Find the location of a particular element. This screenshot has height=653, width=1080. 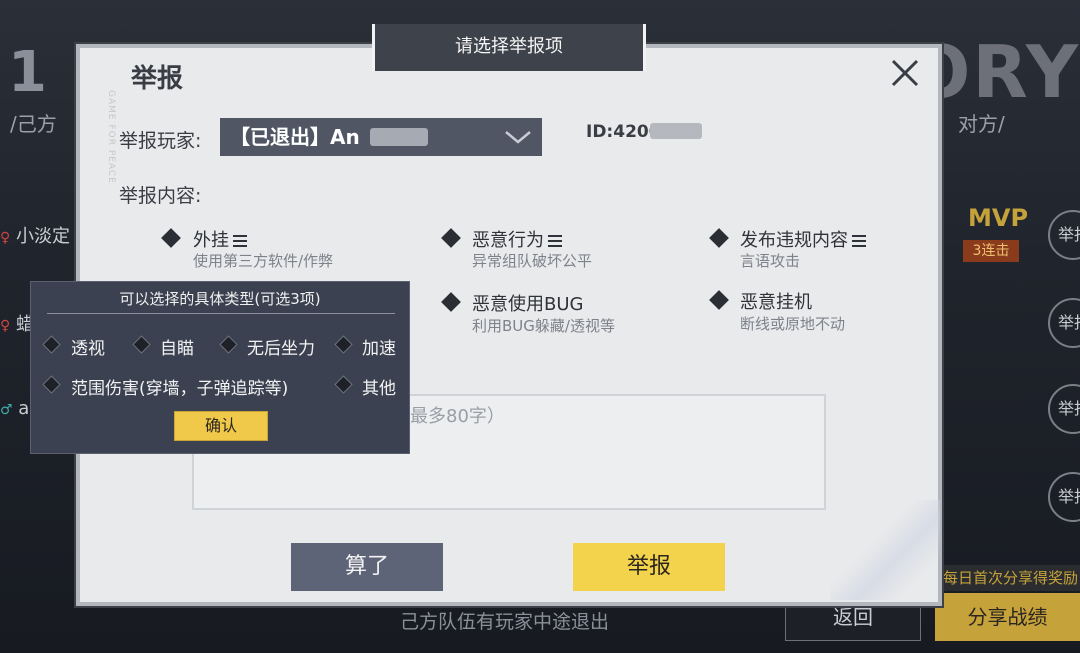

report-option-illegal-content: 发布违规内容 言语攻击 is located at coordinates (808, 249).